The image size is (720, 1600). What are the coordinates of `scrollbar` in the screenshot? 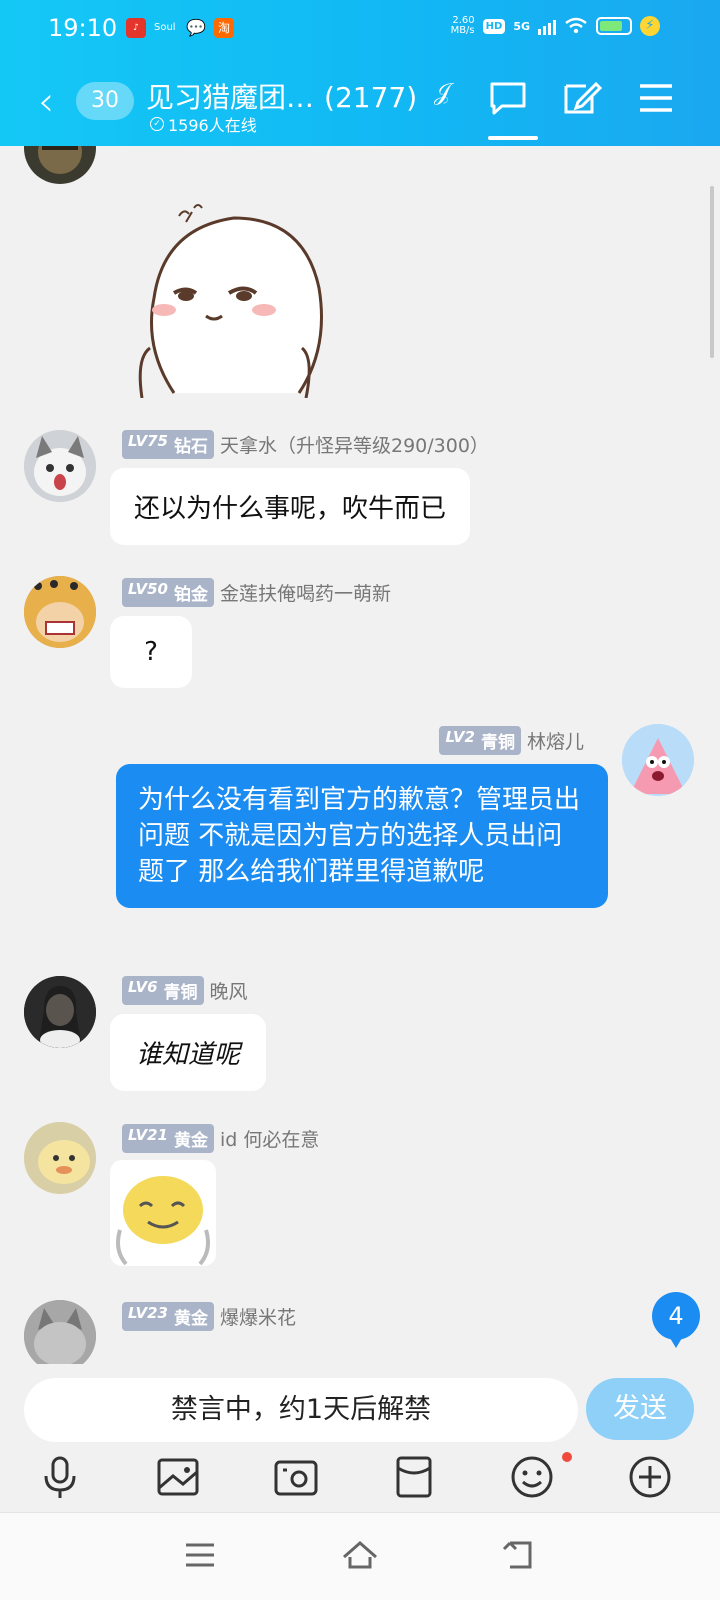 It's located at (712, 272).